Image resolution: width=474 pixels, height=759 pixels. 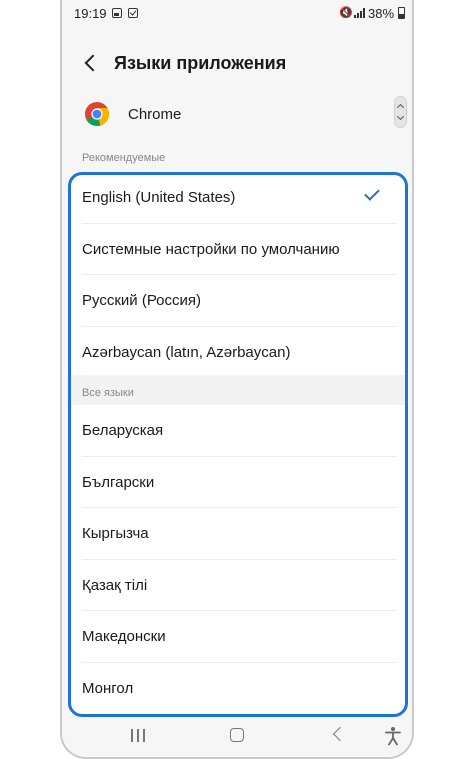 What do you see at coordinates (200, 63) in the screenshot?
I see `page-title: Языки приложения` at bounding box center [200, 63].